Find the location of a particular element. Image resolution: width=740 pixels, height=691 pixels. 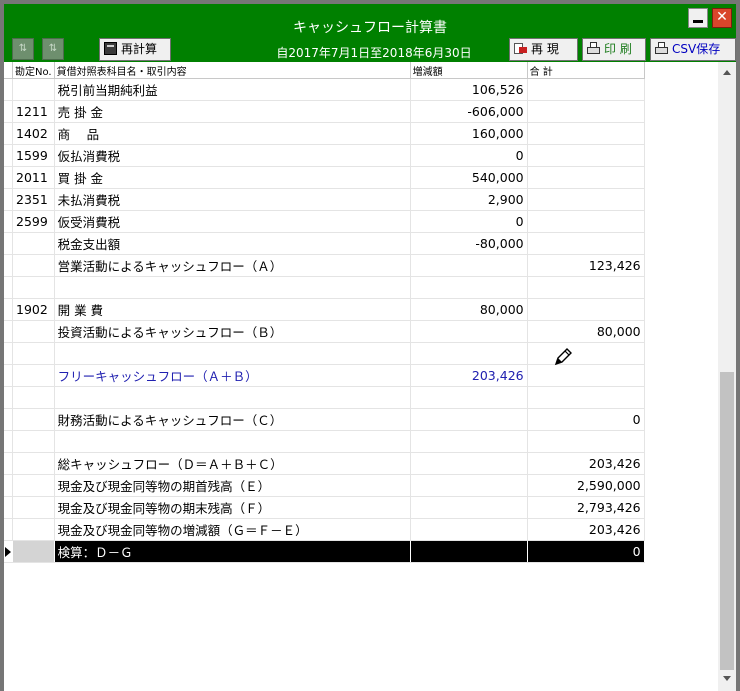

account-name-cell: 売 掛 金 is located at coordinates (232, 111).